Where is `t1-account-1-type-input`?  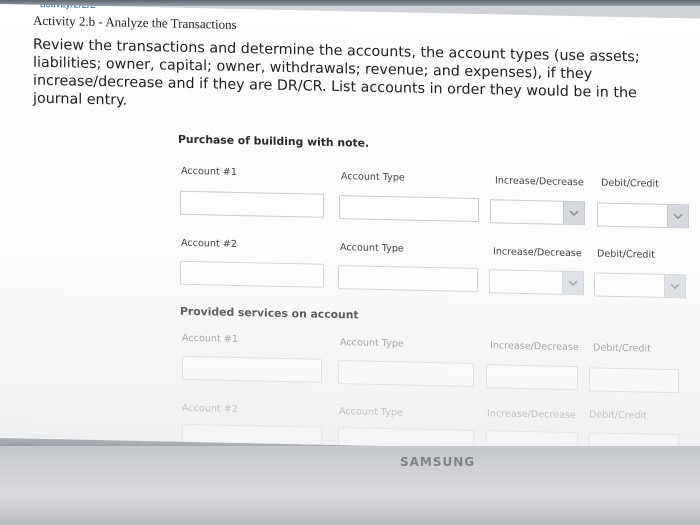 t1-account-1-type-input is located at coordinates (409, 209).